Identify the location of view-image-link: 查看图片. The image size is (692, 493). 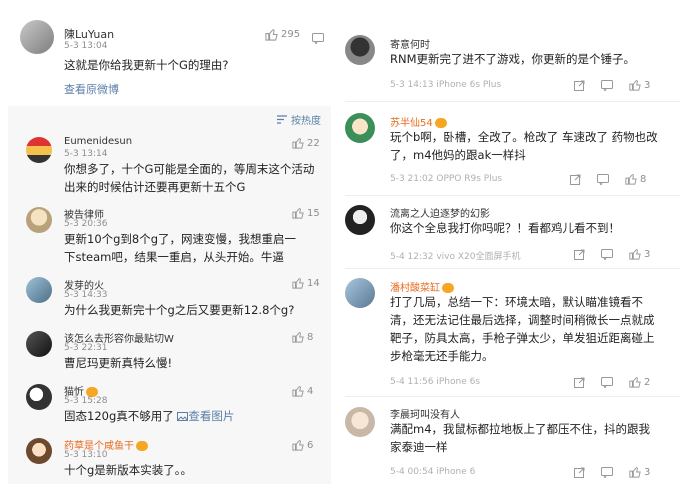
(205, 416).